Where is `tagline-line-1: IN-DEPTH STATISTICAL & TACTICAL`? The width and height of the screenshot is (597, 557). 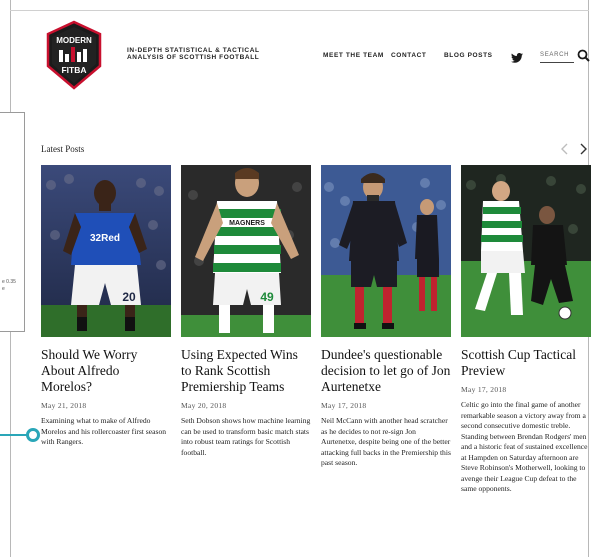
tagline-line-1: IN-DEPTH STATISTICAL & TACTICAL is located at coordinates (193, 50).